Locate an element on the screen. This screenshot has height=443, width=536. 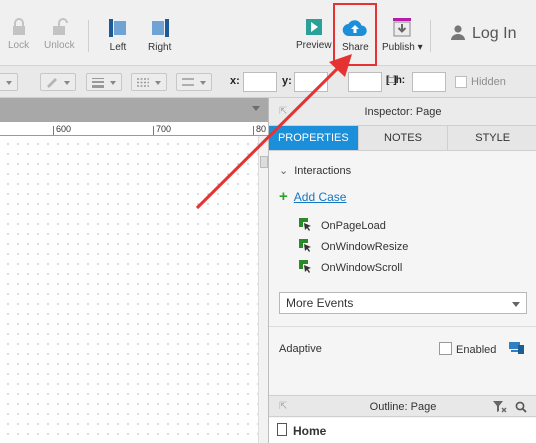
outline-item-label: Home is located at coordinates (310, 431).